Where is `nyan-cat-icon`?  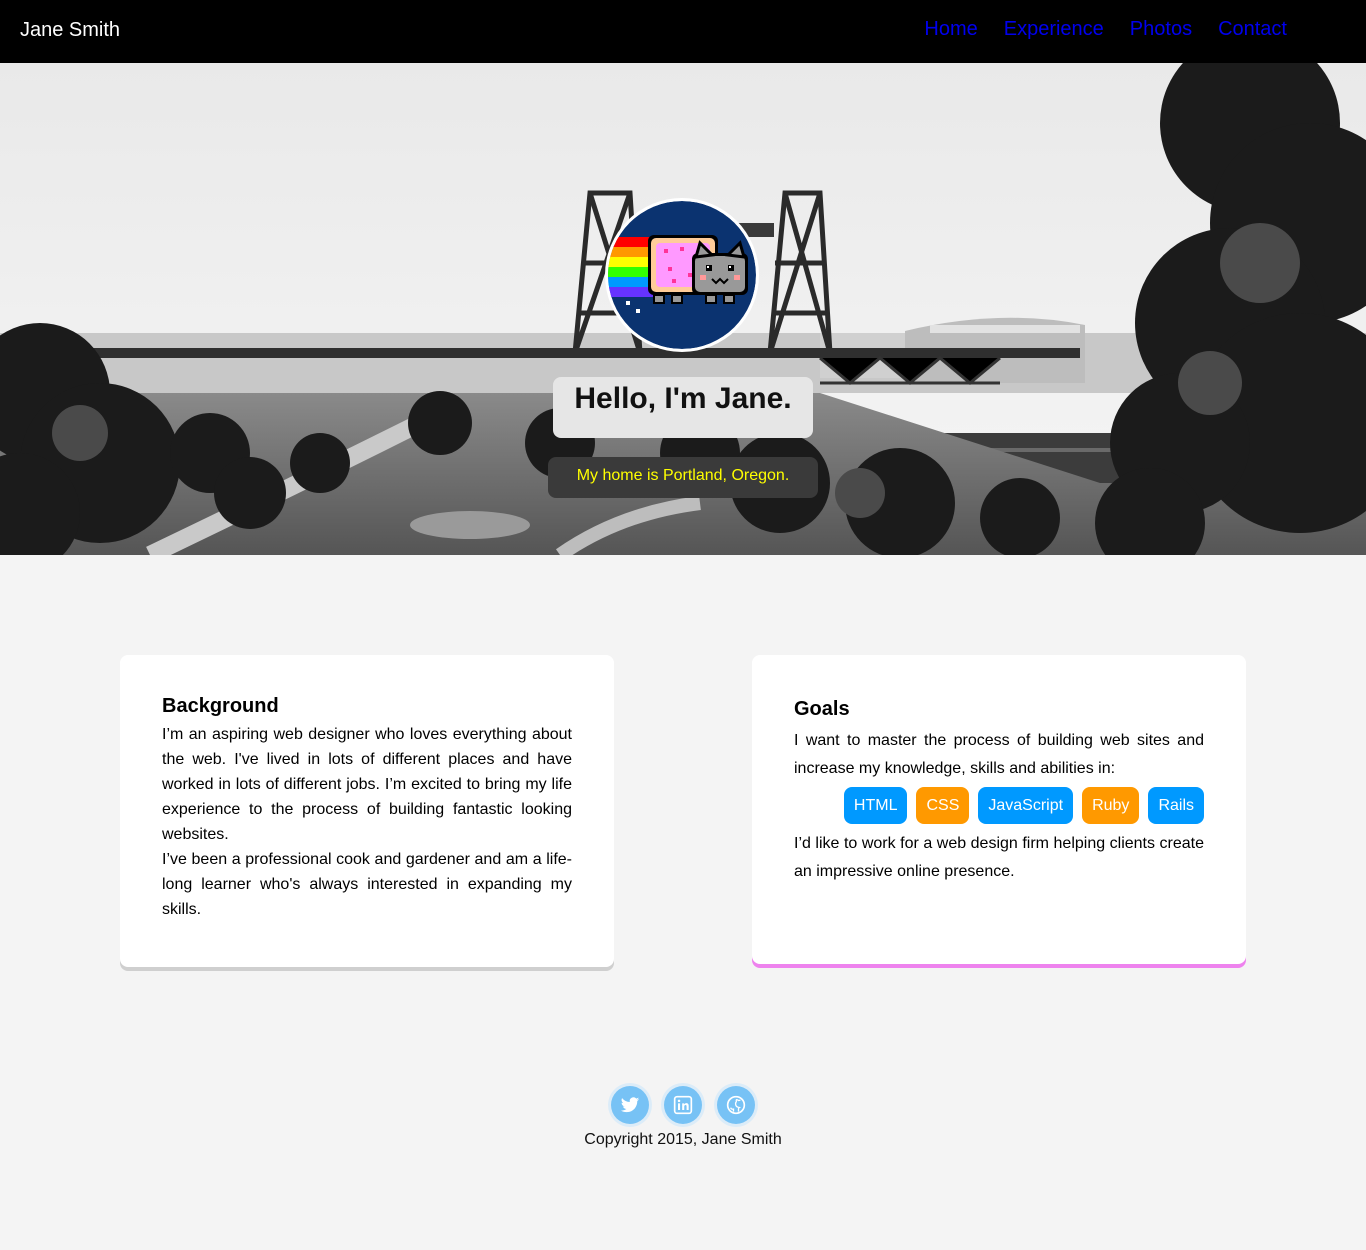 nyan-cat-icon is located at coordinates (682, 275).